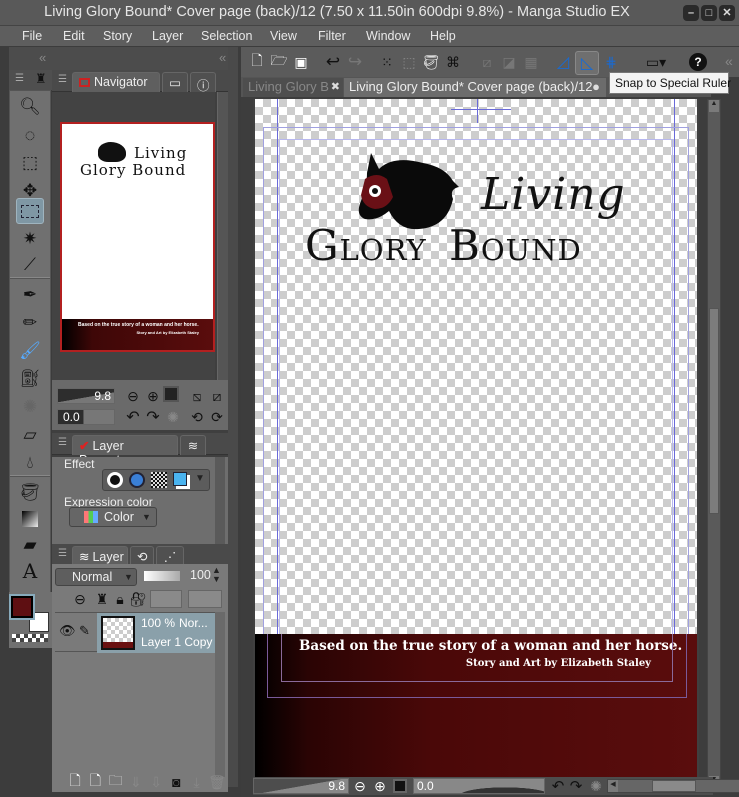  I want to click on chevron-down-icon: ▼, so click(200, 478).